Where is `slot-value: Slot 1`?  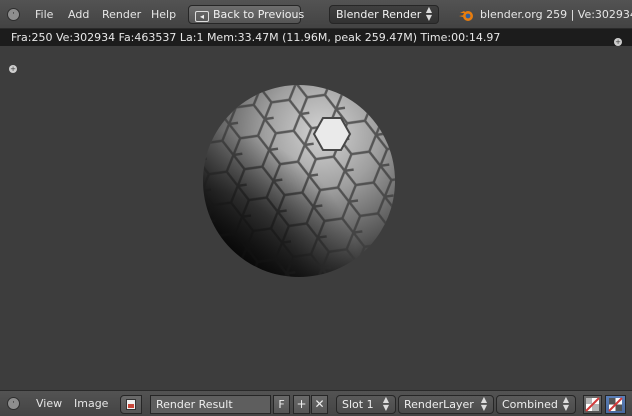 slot-value: Slot 1 is located at coordinates (358, 404).